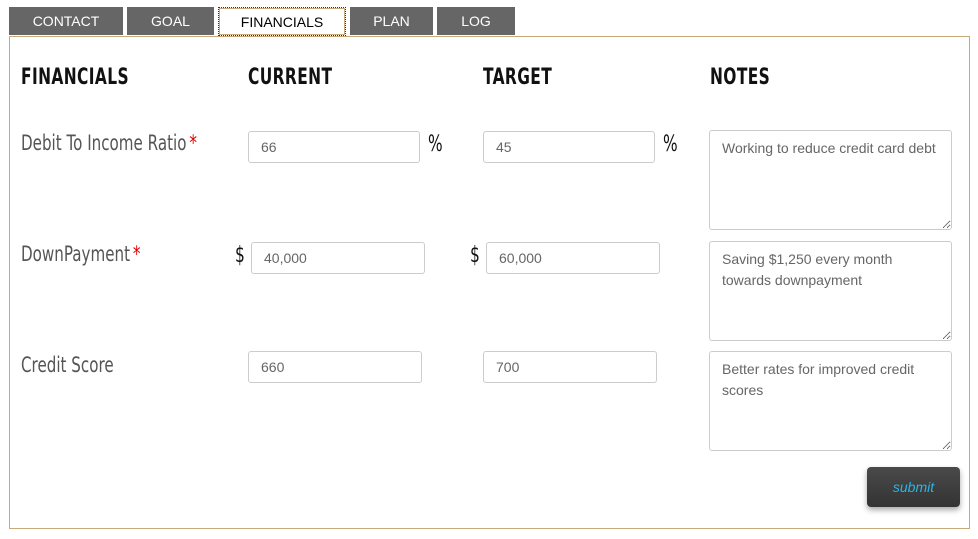 This screenshot has height=539, width=978. I want to click on row-label-debt-to-income: Debit To Income Ratio *, so click(109, 143).